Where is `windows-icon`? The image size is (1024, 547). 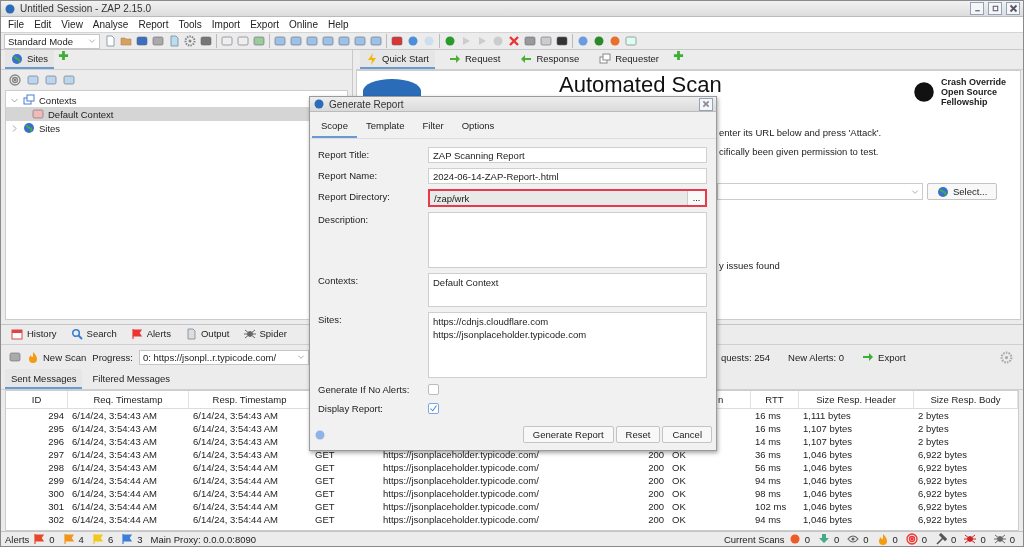 windows-icon is located at coordinates (29, 100).